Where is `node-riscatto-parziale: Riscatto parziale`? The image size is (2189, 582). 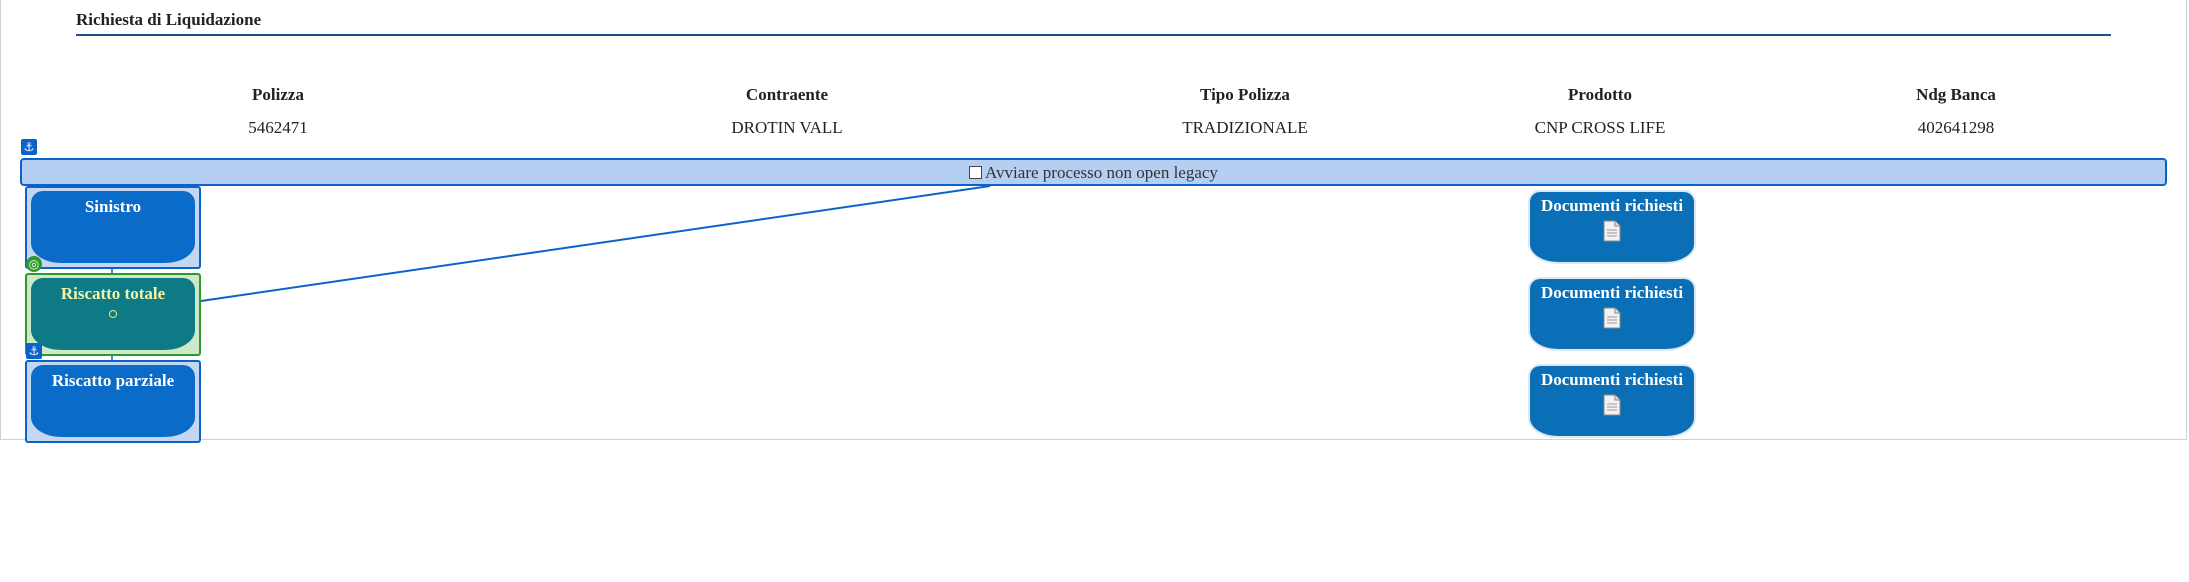 node-riscatto-parziale: Riscatto parziale is located at coordinates (113, 401).